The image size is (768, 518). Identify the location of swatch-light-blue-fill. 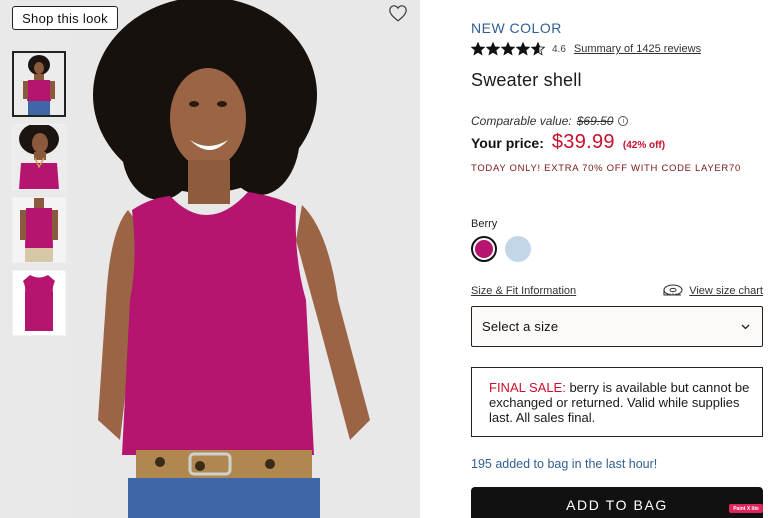
(518, 249).